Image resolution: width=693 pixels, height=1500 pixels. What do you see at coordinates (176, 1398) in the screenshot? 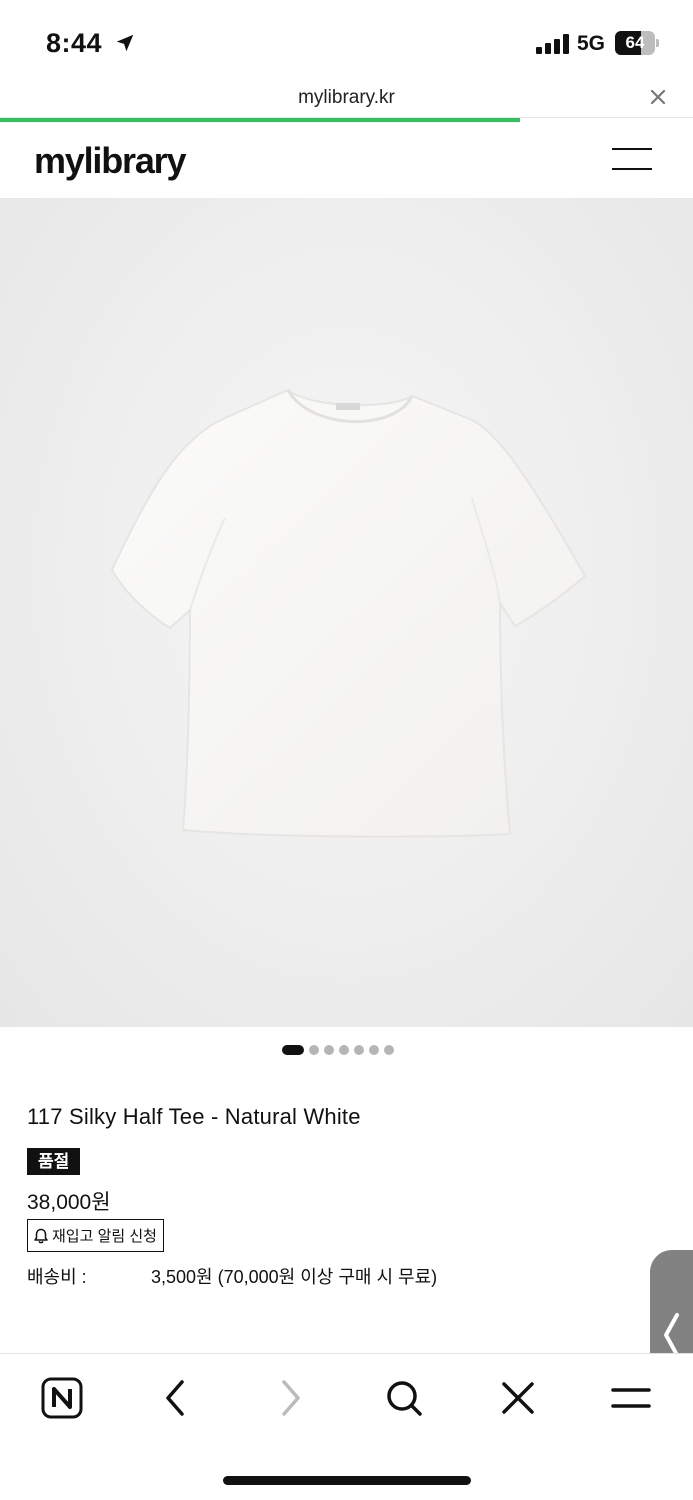
I see `back-icon` at bounding box center [176, 1398].